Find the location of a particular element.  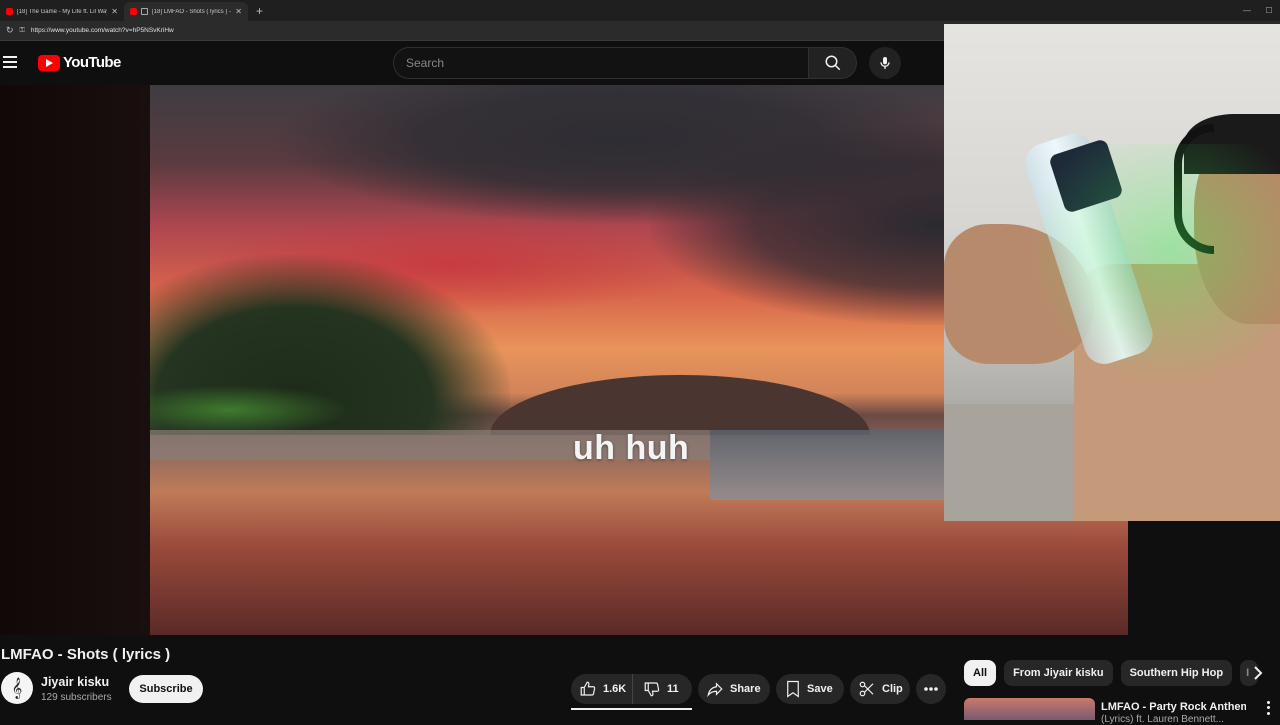

like-count: 1.6K is located at coordinates (615, 689).